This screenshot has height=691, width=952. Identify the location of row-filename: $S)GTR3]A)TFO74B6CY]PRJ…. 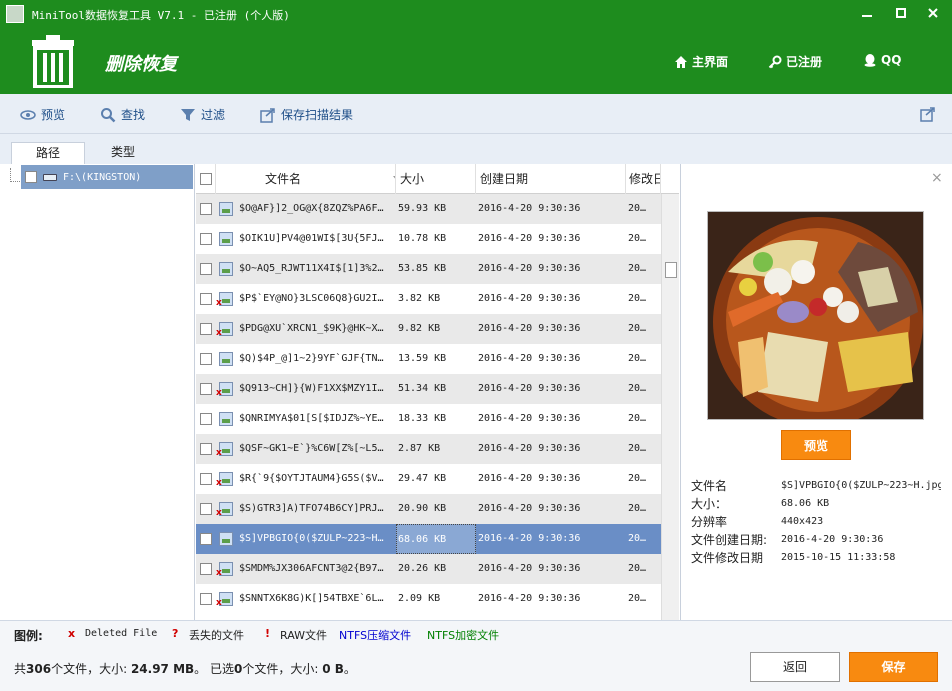
(311, 508).